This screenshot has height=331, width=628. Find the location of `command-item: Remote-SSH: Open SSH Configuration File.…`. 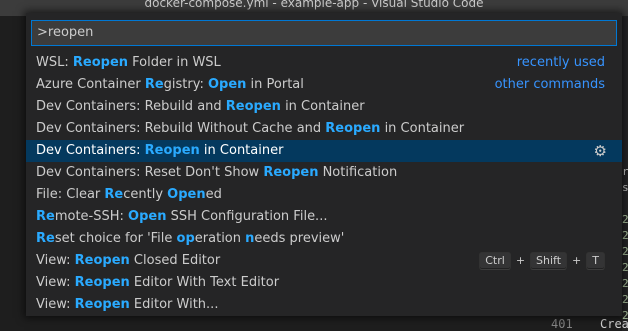

command-item: Remote-SSH: Open SSH Configuration File.… is located at coordinates (324, 217).